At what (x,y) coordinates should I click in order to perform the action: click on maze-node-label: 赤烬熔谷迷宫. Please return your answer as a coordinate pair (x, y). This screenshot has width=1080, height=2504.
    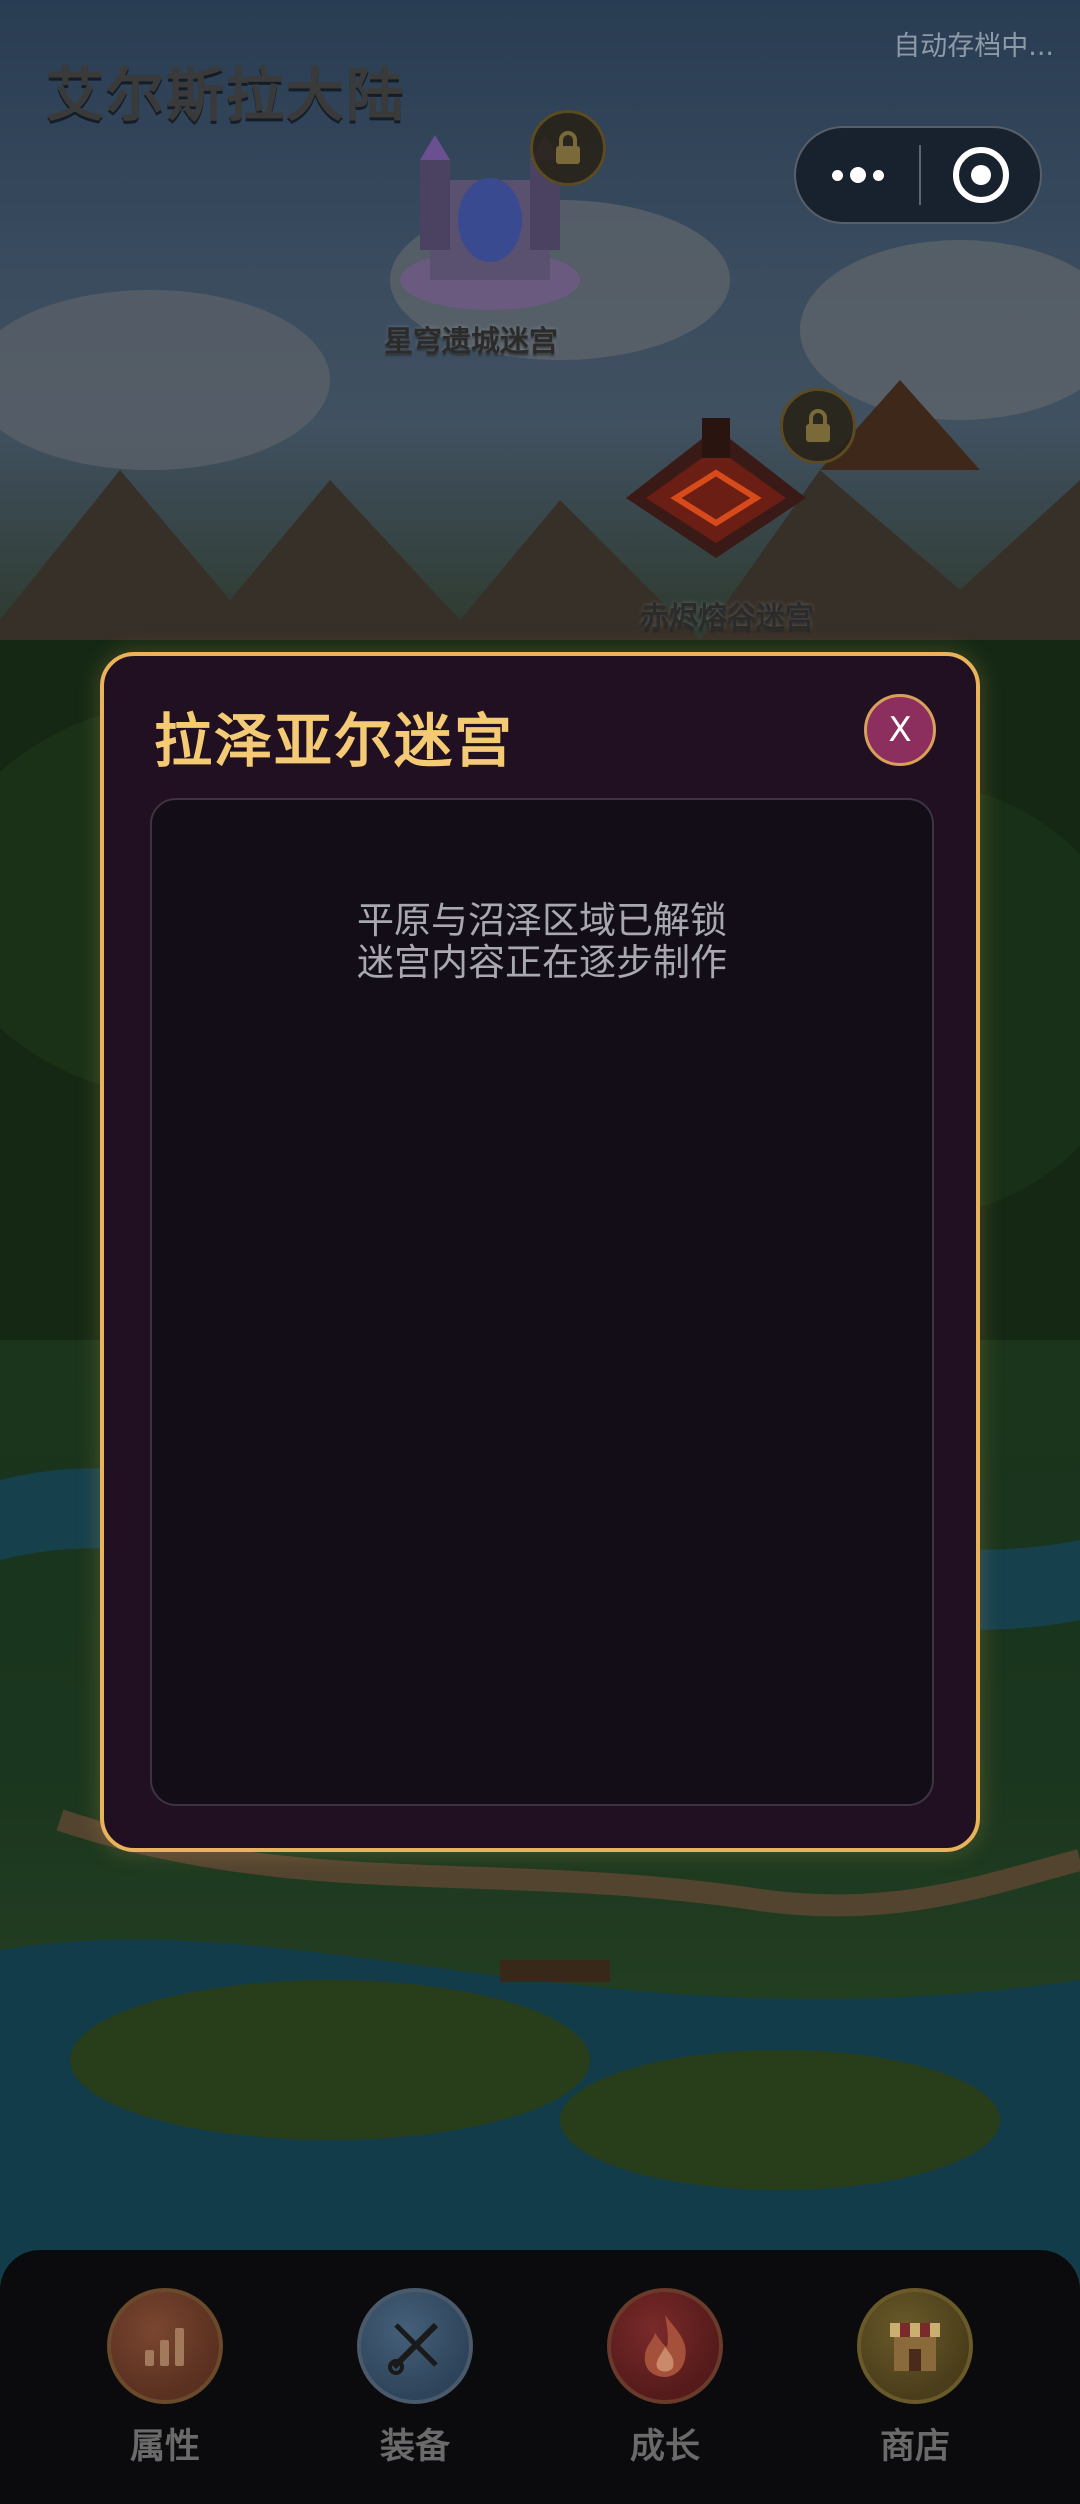
    Looking at the image, I should click on (727, 617).